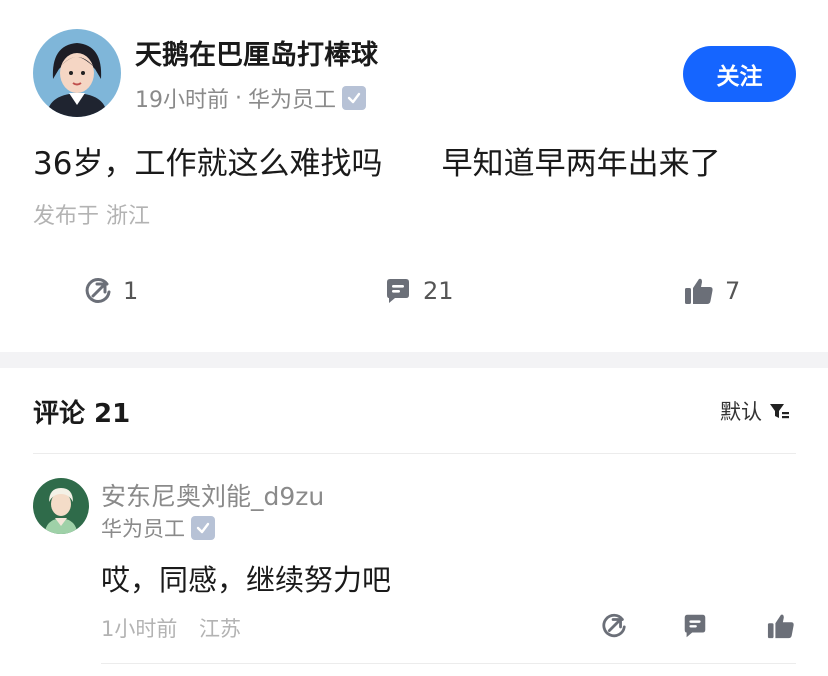 The image size is (828, 676). I want to click on repost-count: 1, so click(131, 291).